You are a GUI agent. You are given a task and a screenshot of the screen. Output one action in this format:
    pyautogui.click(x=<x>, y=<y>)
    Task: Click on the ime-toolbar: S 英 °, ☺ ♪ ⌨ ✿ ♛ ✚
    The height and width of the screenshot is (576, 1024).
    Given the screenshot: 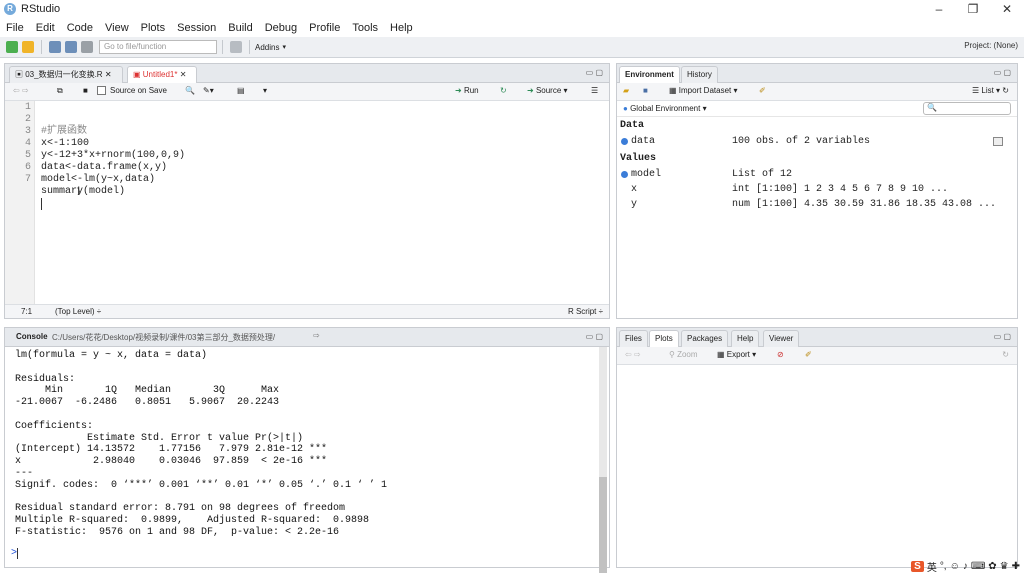 What is the action you would take?
    pyautogui.click(x=965, y=566)
    